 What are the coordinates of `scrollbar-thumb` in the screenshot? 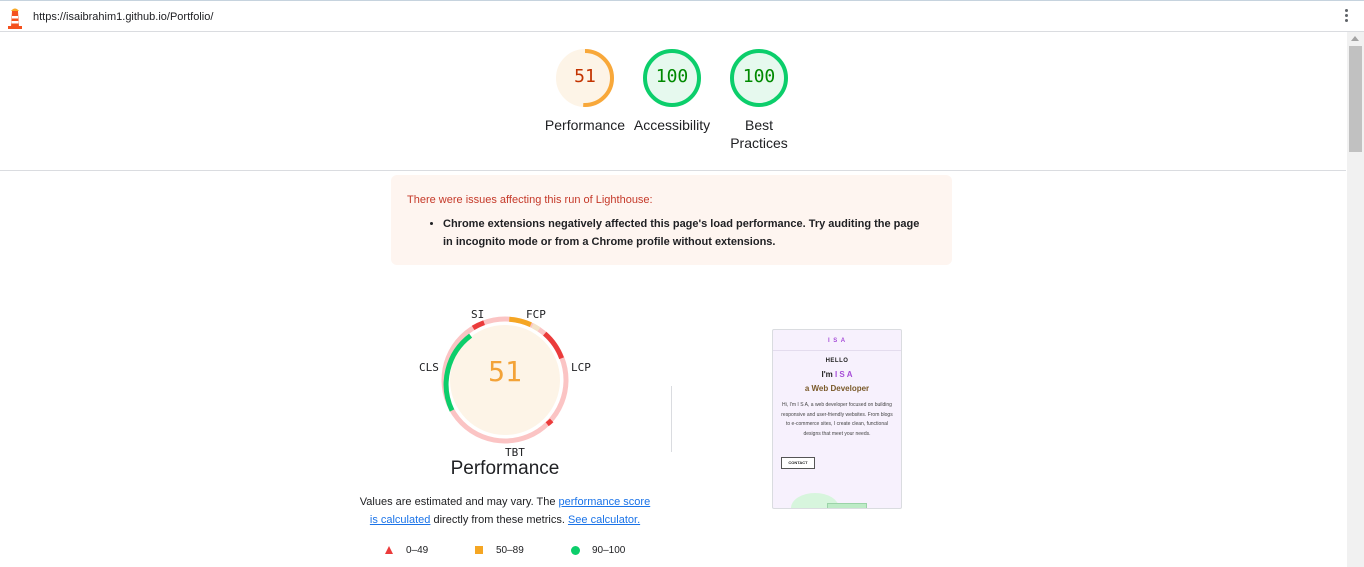 It's located at (1355, 99).